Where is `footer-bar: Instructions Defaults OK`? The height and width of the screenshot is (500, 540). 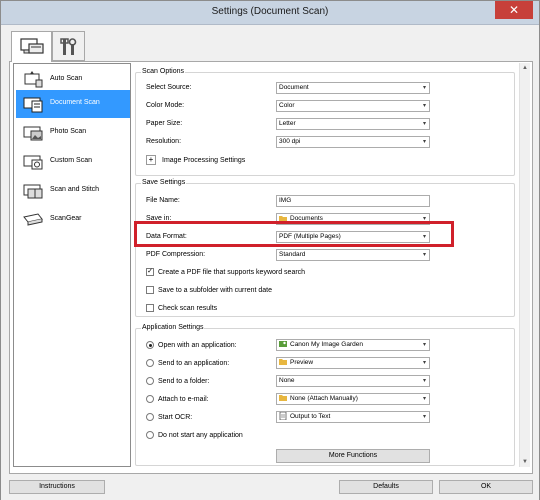 footer-bar: Instructions Defaults OK is located at coordinates (270, 487).